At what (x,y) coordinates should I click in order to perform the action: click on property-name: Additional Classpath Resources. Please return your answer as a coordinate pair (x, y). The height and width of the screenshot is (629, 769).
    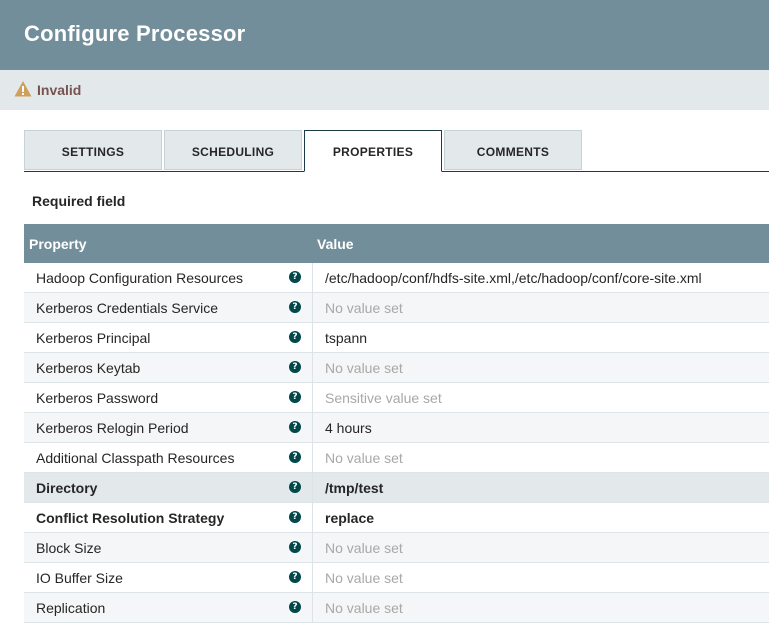
    Looking at the image, I should click on (135, 458).